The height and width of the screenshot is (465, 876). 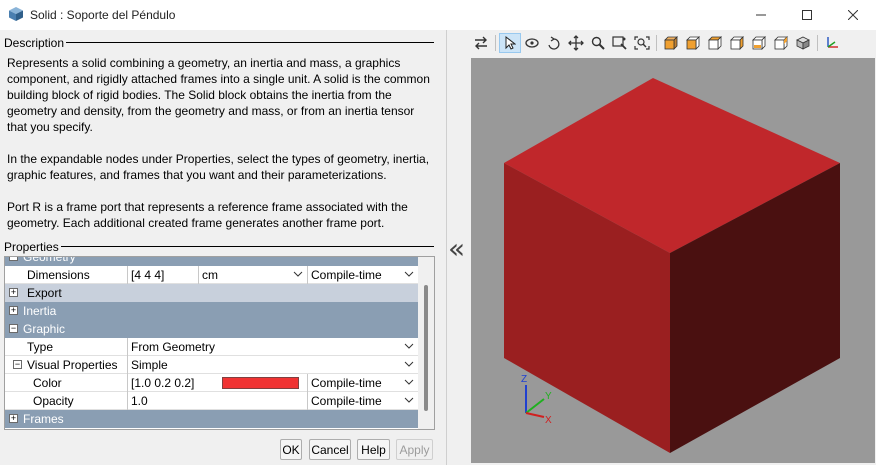 What do you see at coordinates (53, 401) in the screenshot?
I see `opacity-label: Opacity` at bounding box center [53, 401].